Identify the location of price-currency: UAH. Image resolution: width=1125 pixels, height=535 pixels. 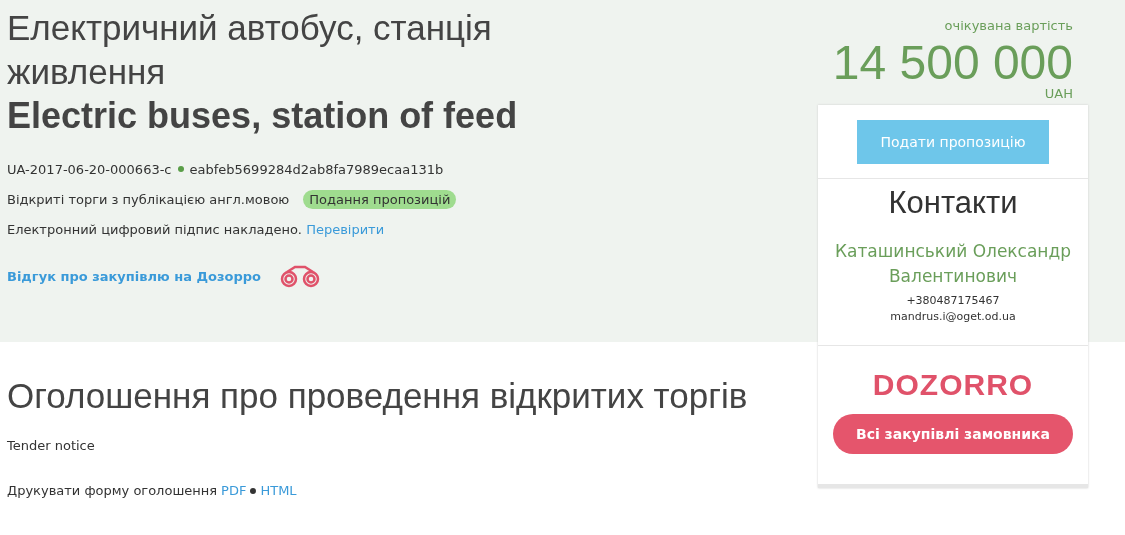
(1058, 94).